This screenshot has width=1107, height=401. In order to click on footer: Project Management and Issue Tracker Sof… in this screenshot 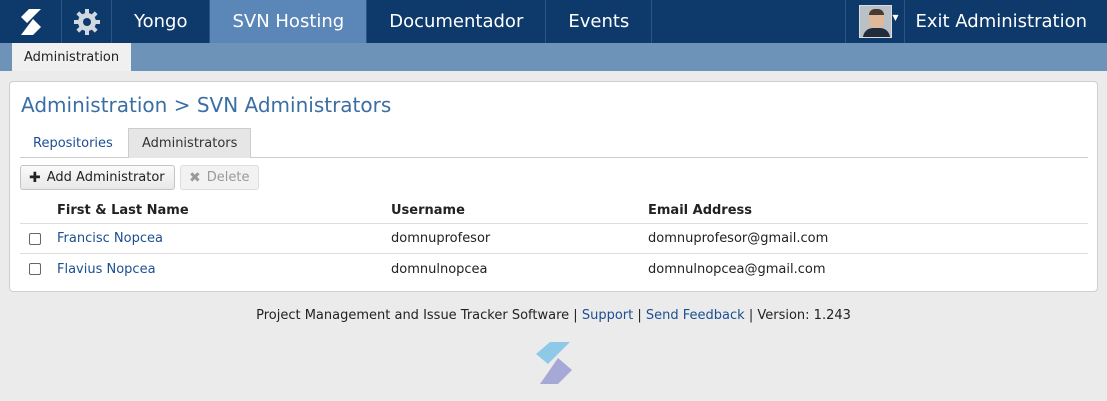, I will do `click(553, 315)`.